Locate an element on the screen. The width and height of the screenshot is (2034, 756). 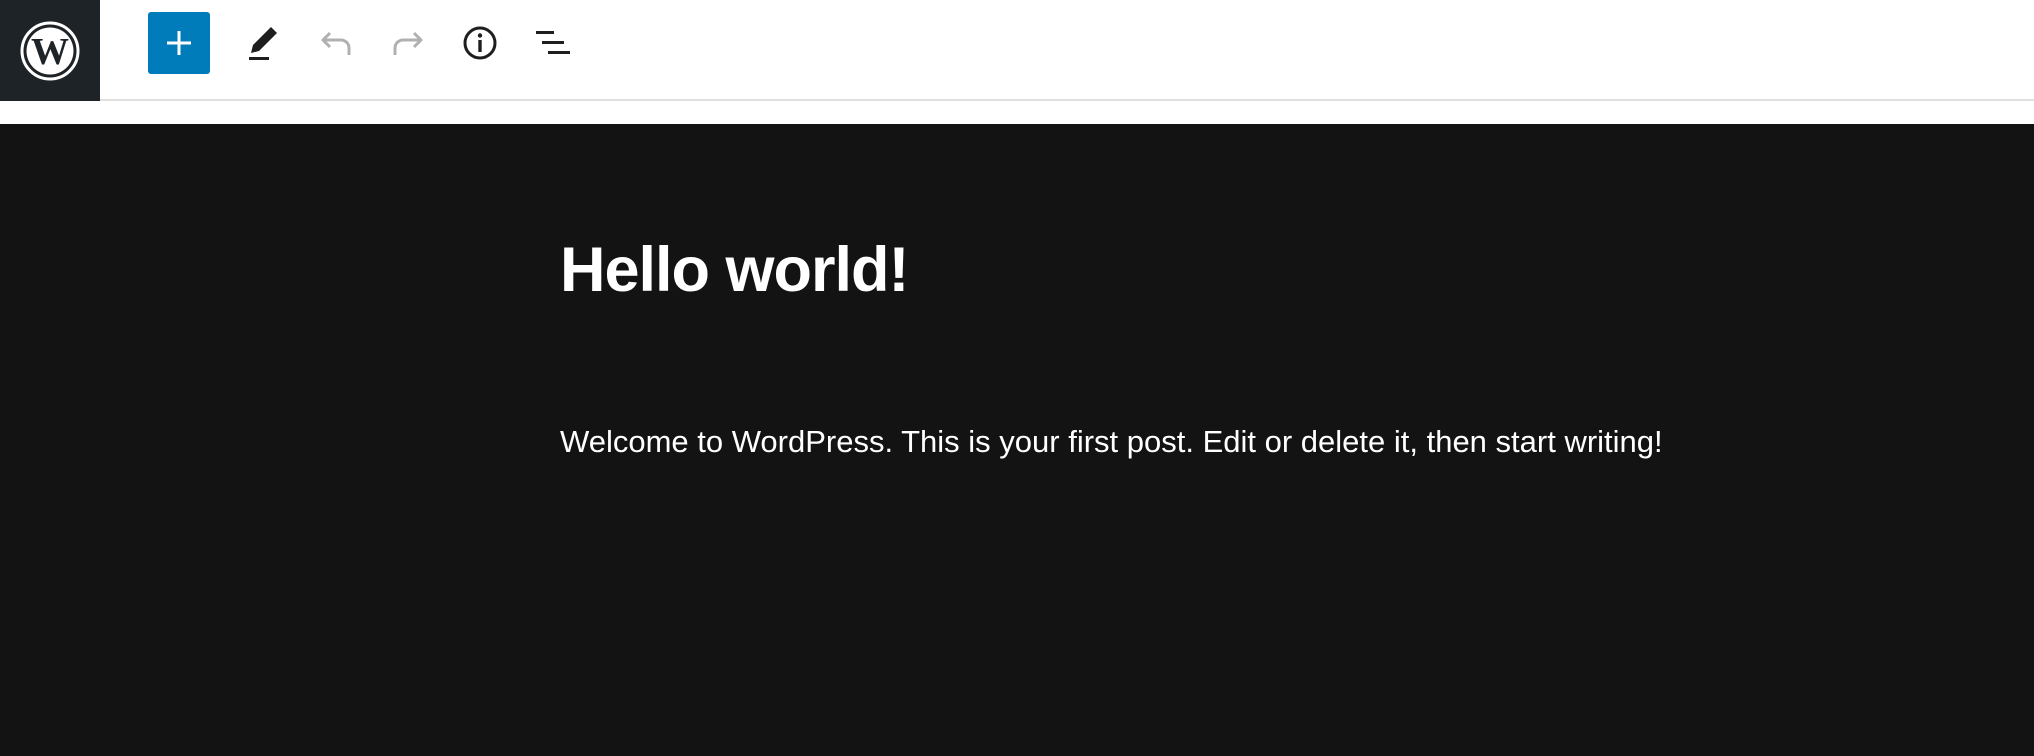
list-view-icon is located at coordinates (553, 43).